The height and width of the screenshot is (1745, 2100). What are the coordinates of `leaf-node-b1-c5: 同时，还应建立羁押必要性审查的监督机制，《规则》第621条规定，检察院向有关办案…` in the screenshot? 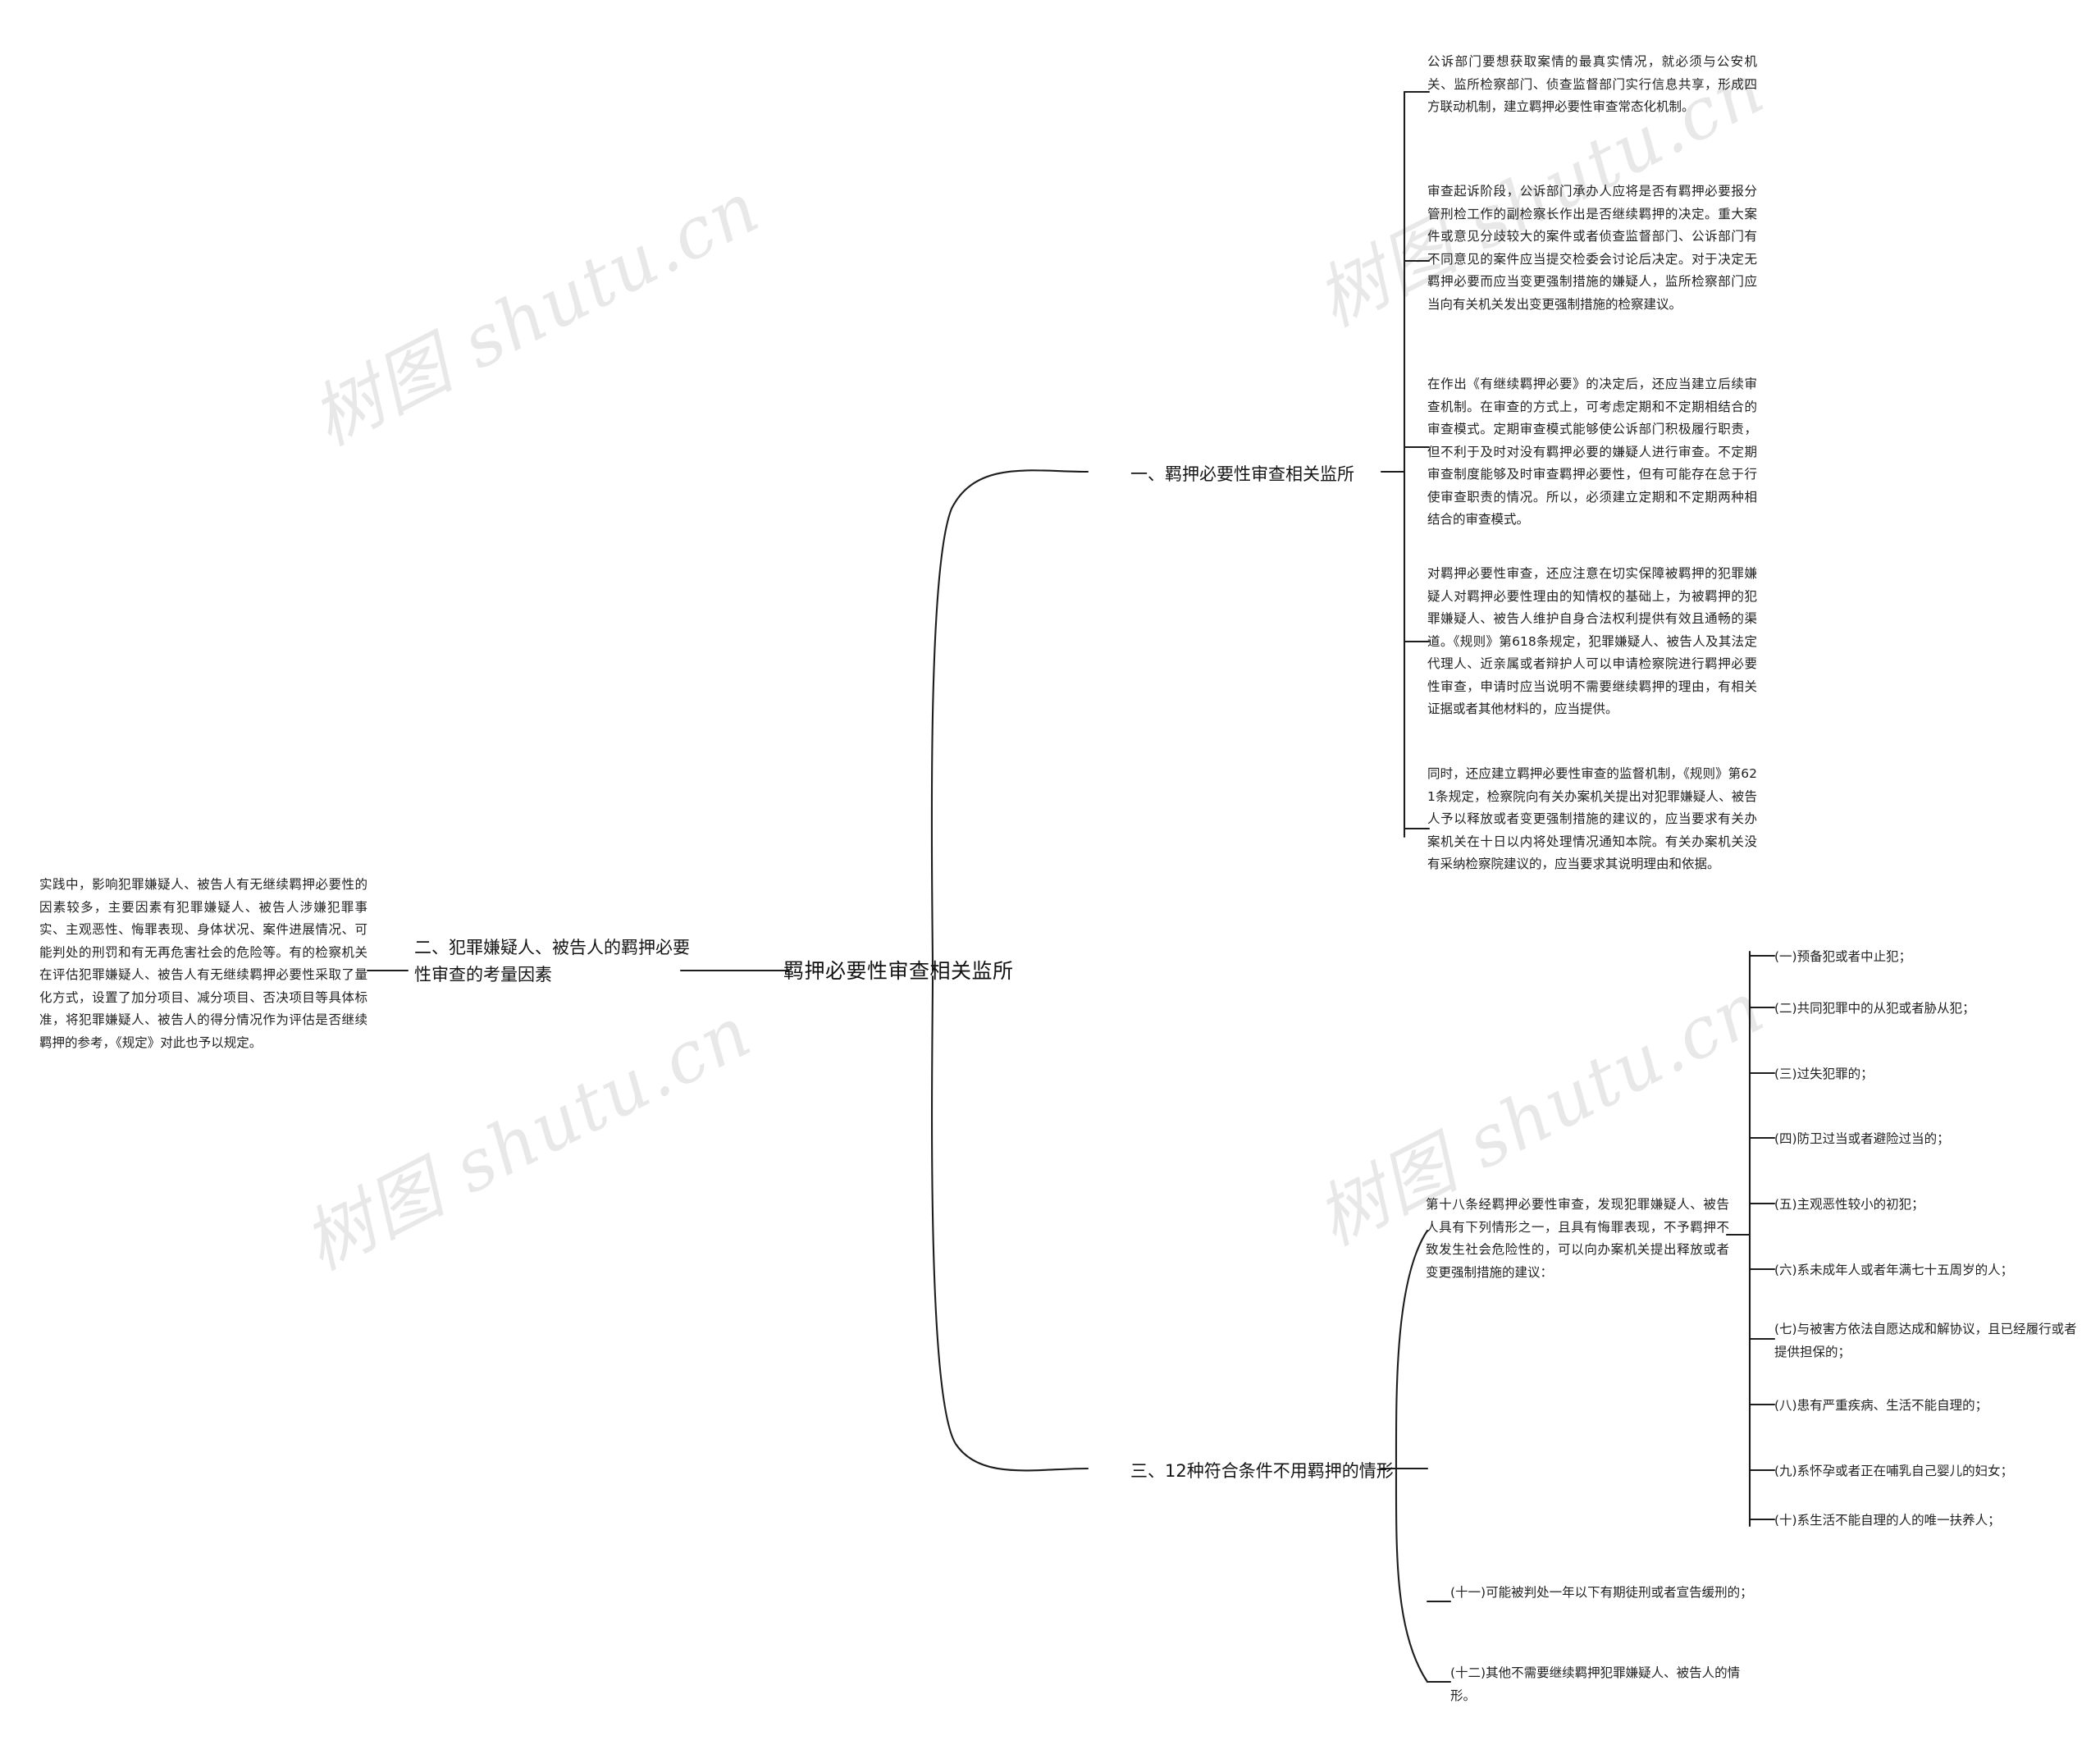 It's located at (1592, 819).